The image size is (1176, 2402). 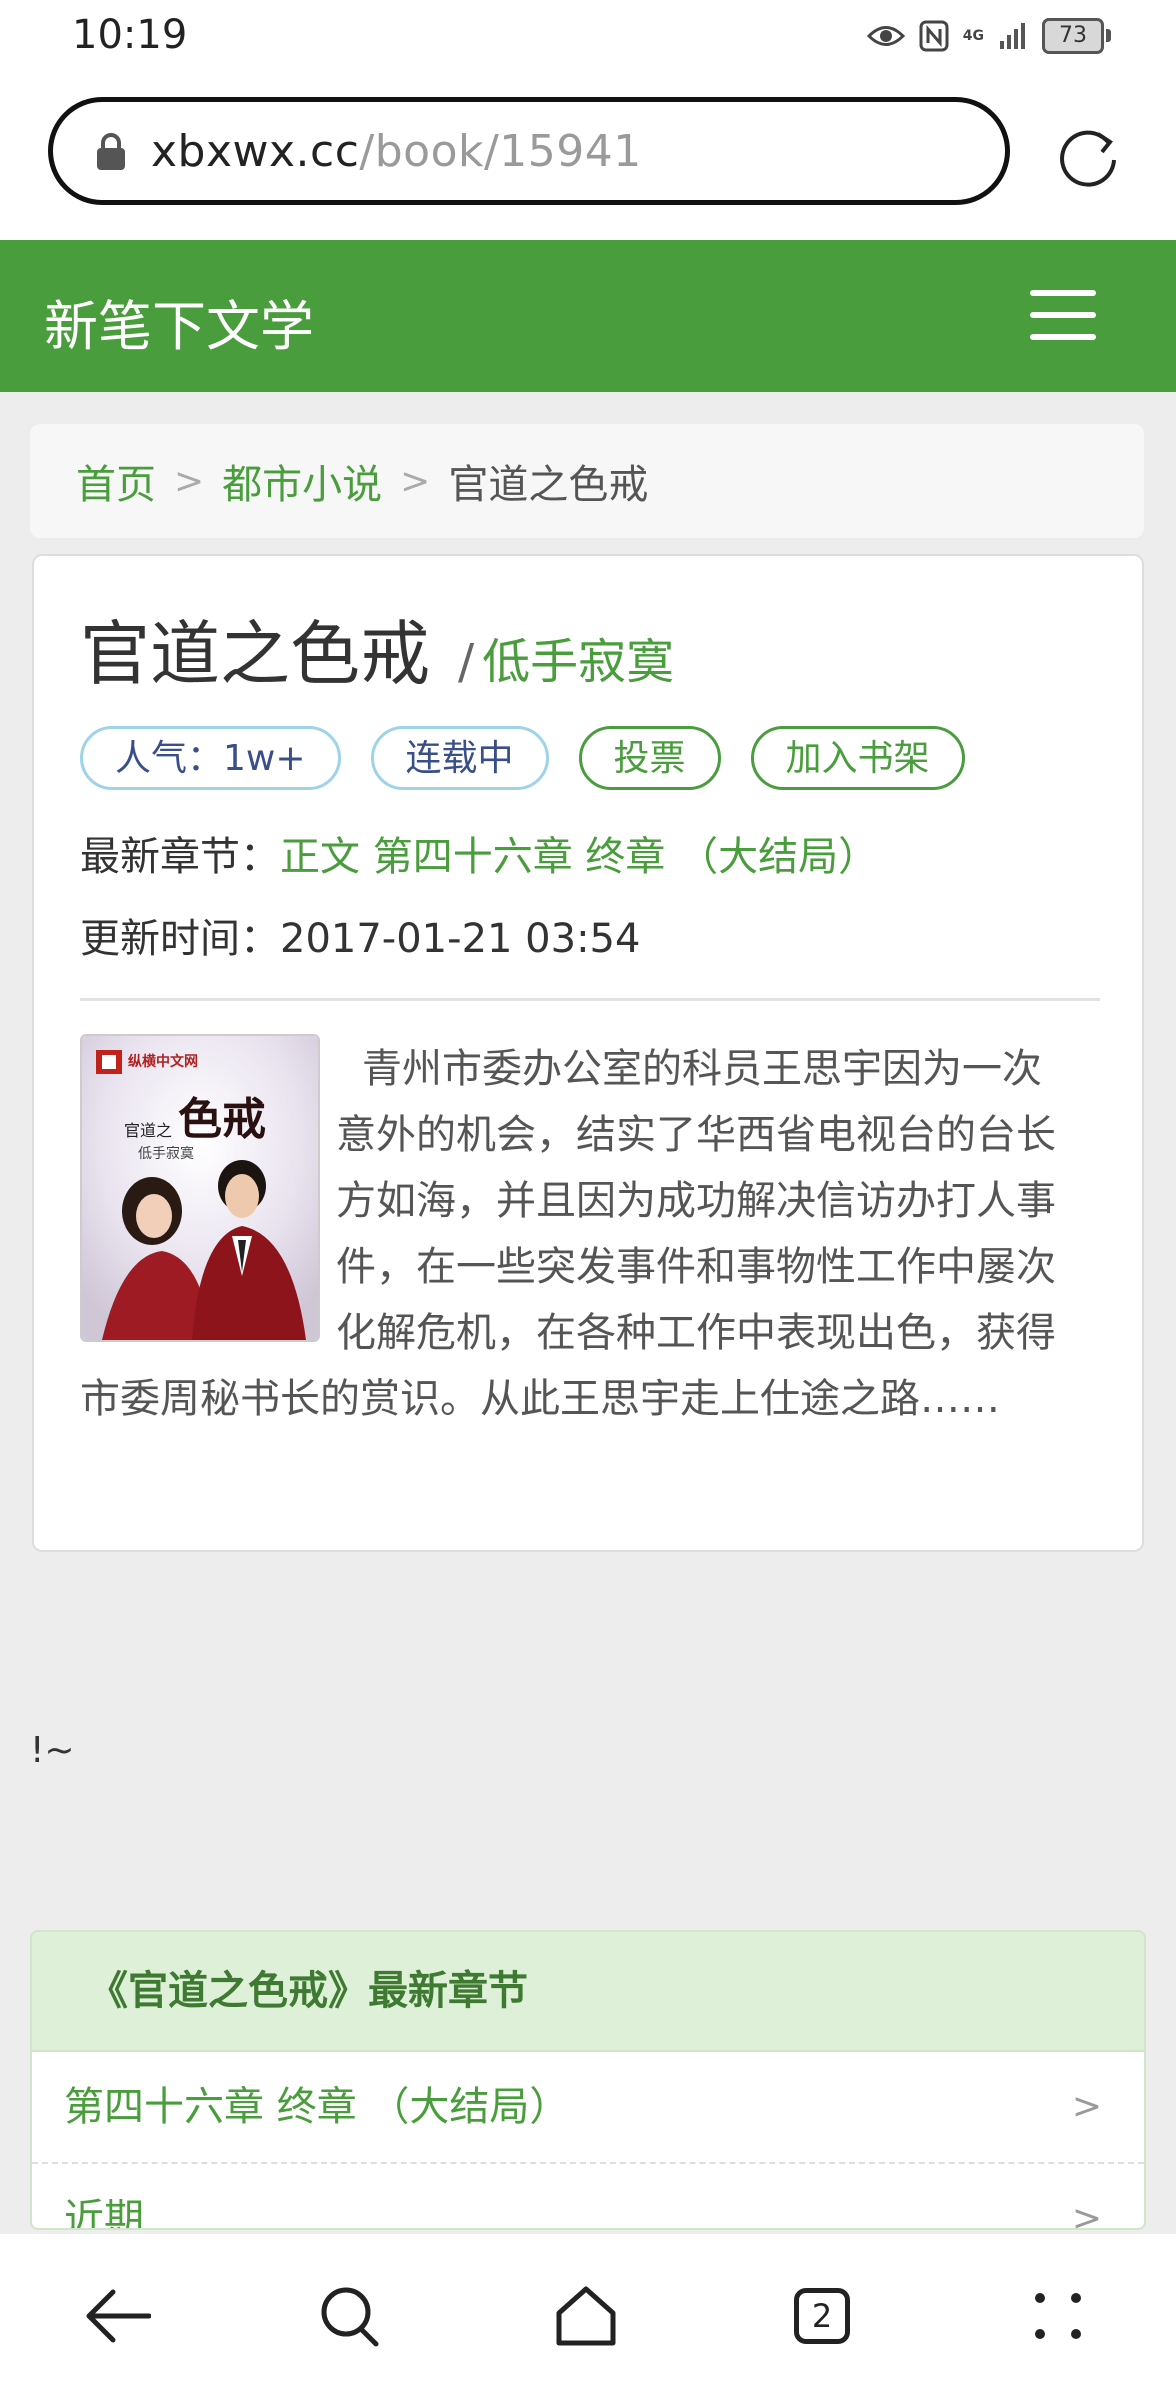 What do you see at coordinates (973, 36) in the screenshot?
I see `network-type: 4G` at bounding box center [973, 36].